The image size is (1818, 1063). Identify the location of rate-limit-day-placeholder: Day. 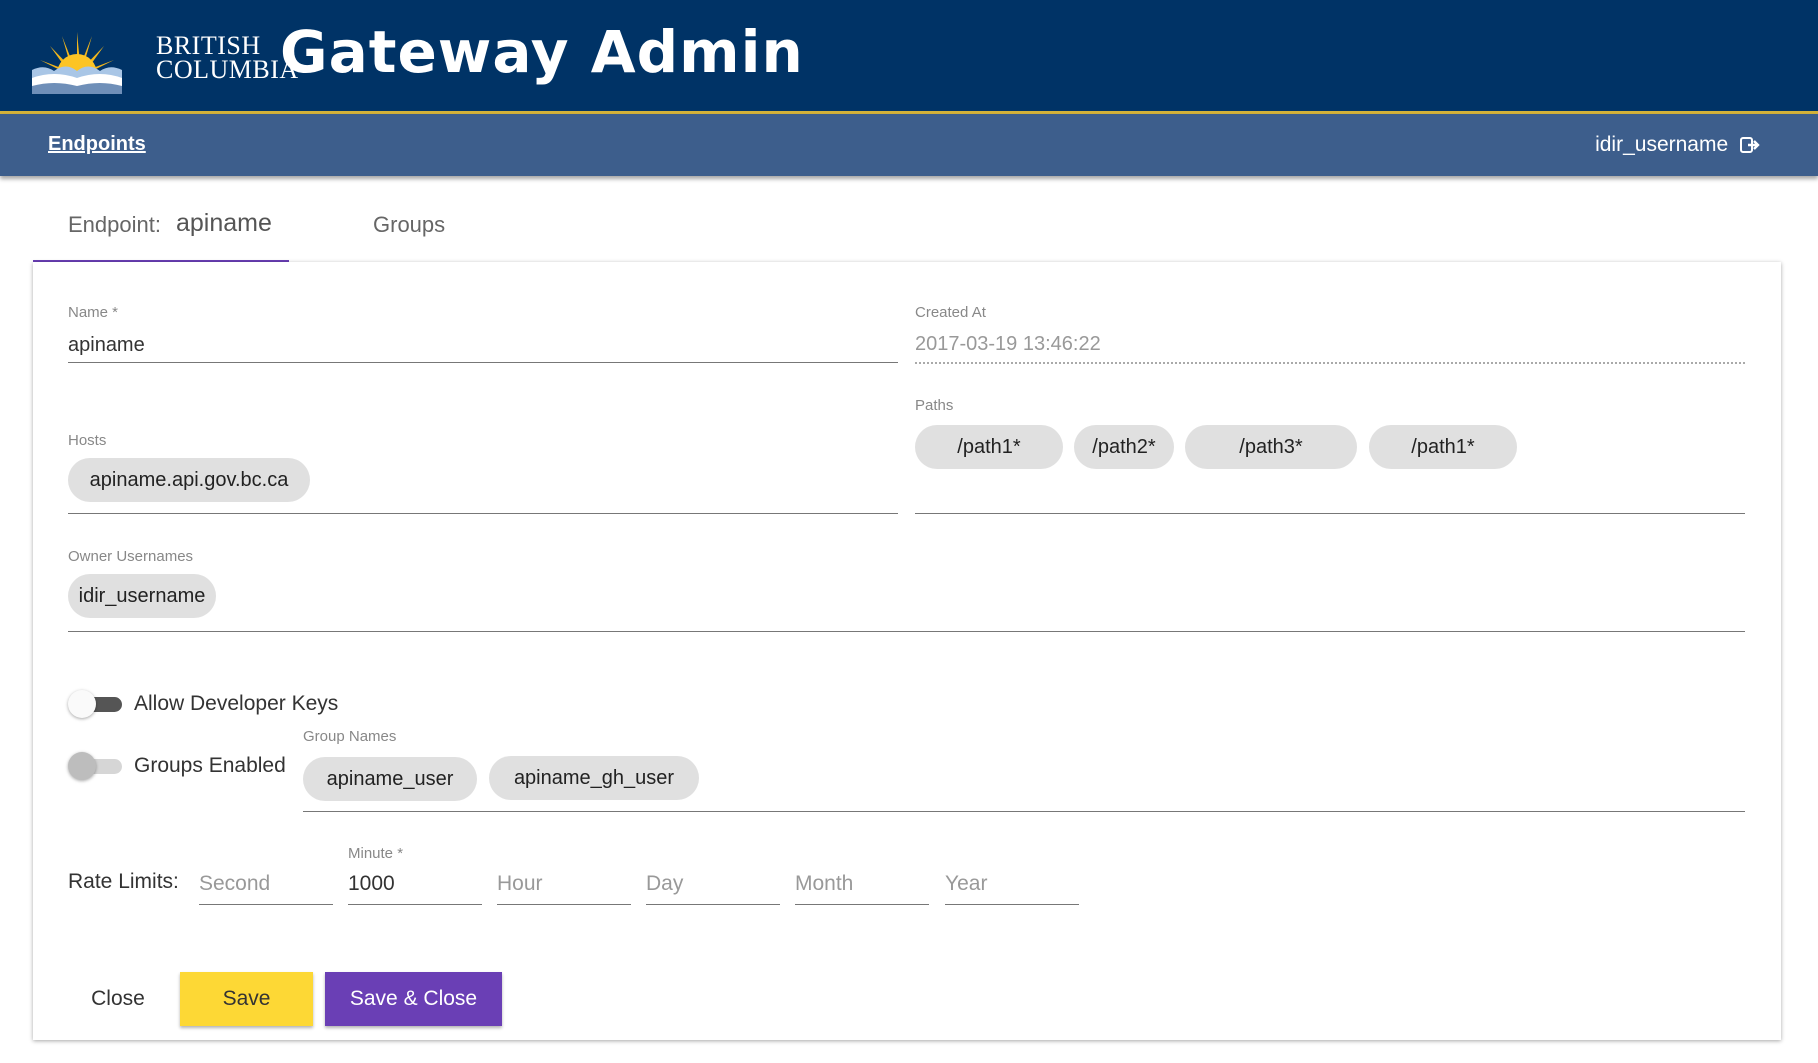
(665, 883).